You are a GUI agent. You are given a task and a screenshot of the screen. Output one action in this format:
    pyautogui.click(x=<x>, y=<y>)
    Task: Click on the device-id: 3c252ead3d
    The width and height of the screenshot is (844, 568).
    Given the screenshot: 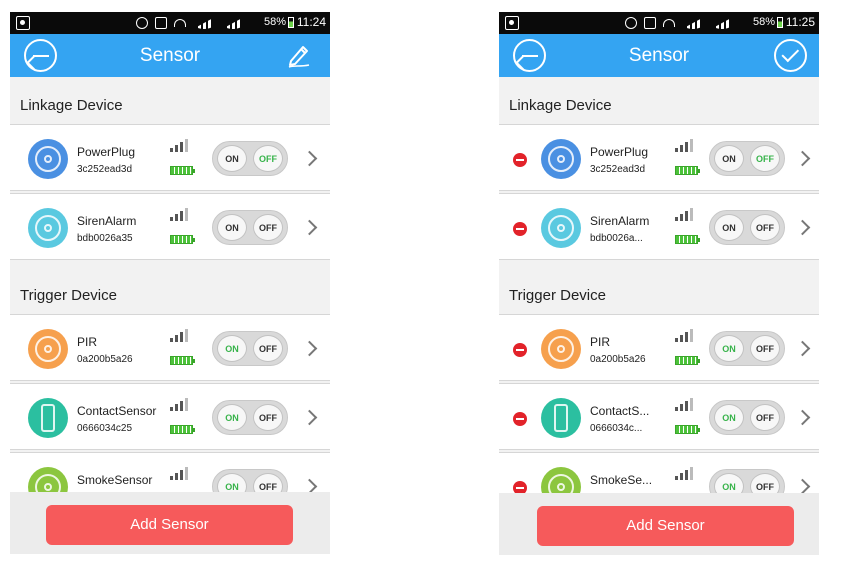 What is the action you would take?
    pyautogui.click(x=105, y=169)
    